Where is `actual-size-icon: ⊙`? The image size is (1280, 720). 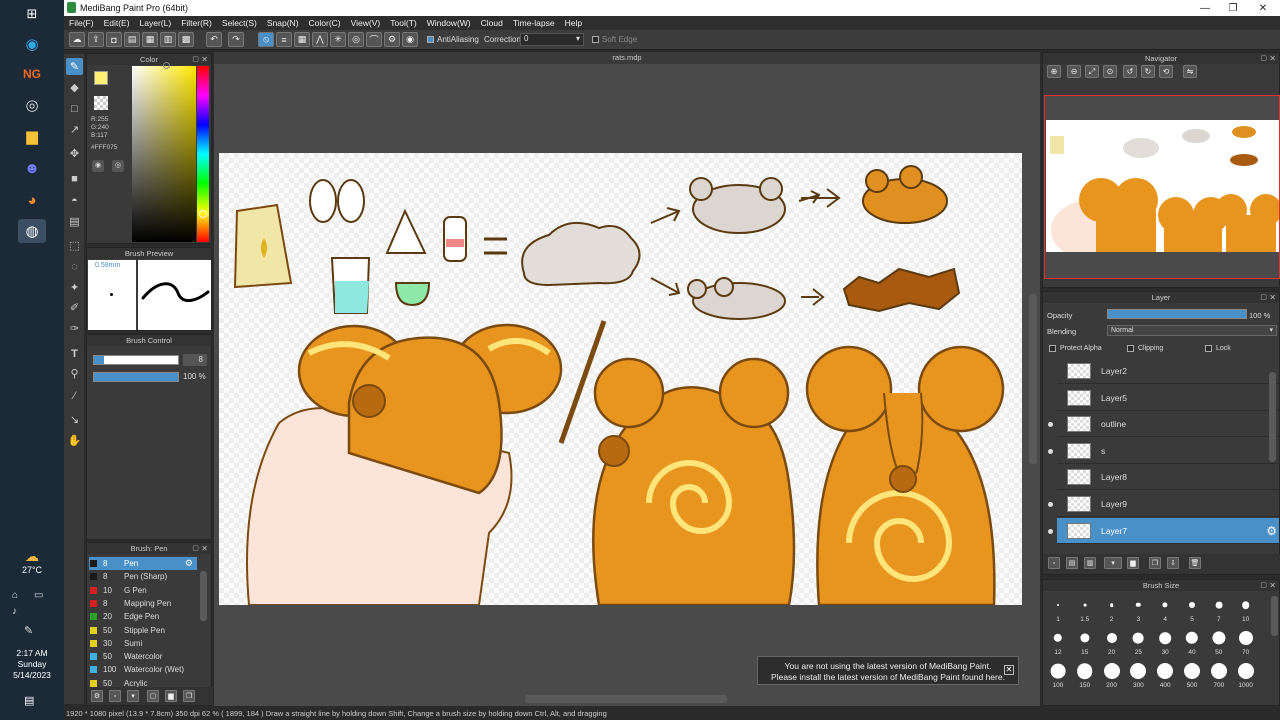
actual-size-icon: ⊙ is located at coordinates (1110, 71).